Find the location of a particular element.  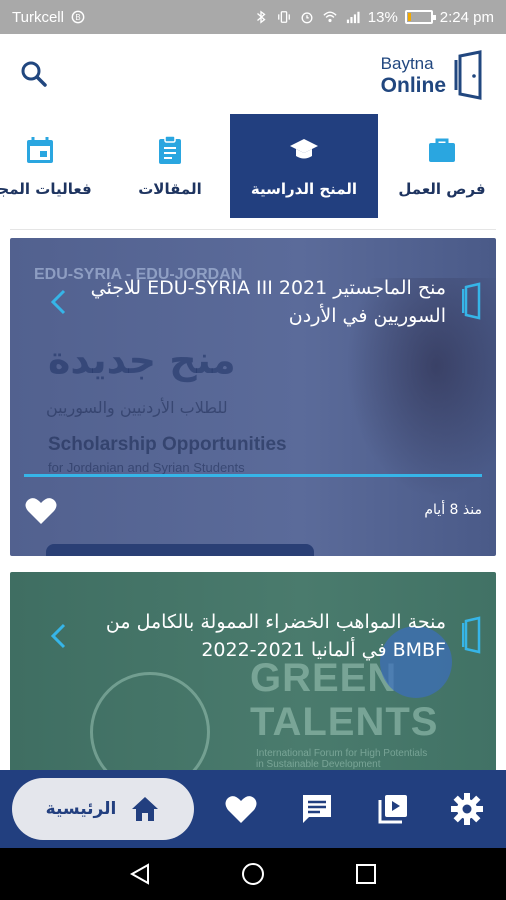

signal-icon is located at coordinates (353, 17).